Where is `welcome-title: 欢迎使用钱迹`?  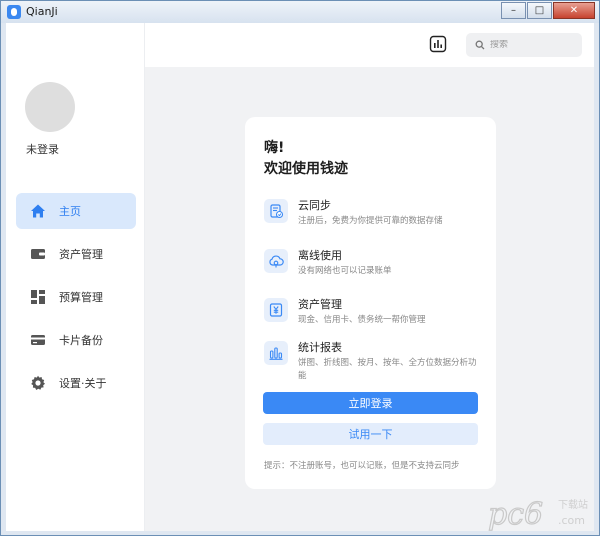
welcome-title: 欢迎使用钱迹 is located at coordinates (306, 169).